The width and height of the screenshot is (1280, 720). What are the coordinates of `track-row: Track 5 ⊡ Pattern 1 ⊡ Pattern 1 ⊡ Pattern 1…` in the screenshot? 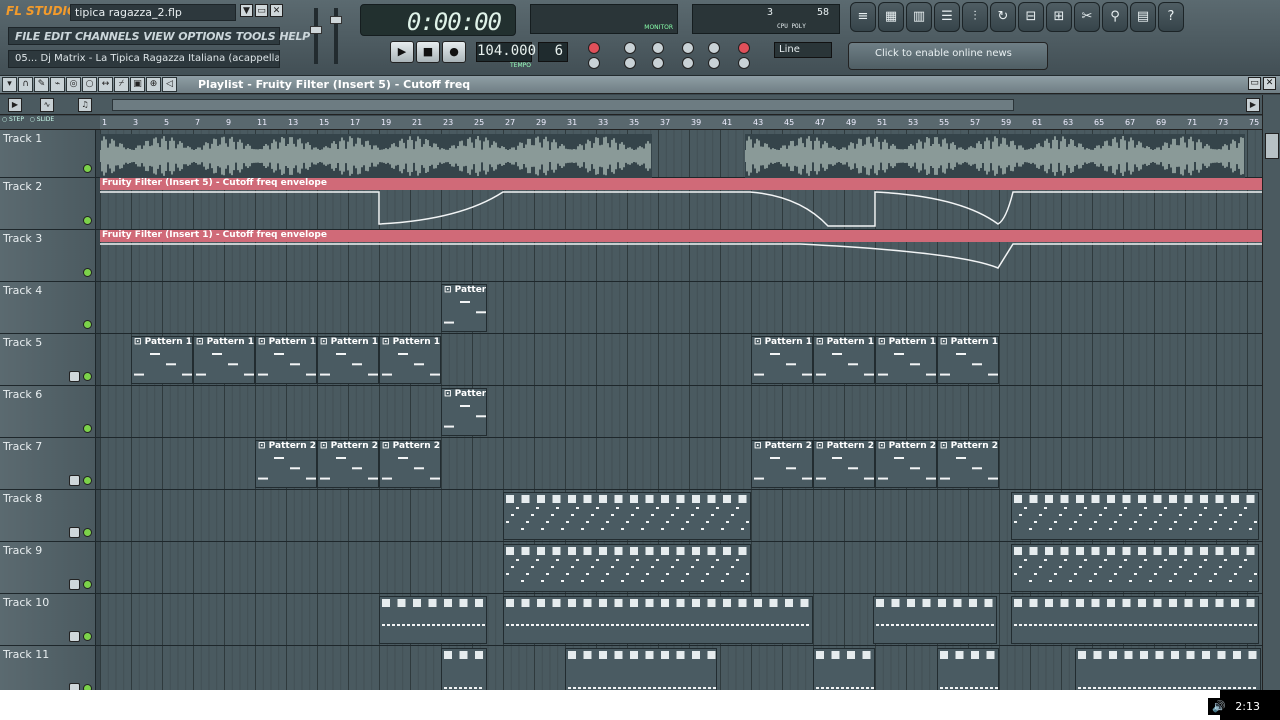 It's located at (631, 360).